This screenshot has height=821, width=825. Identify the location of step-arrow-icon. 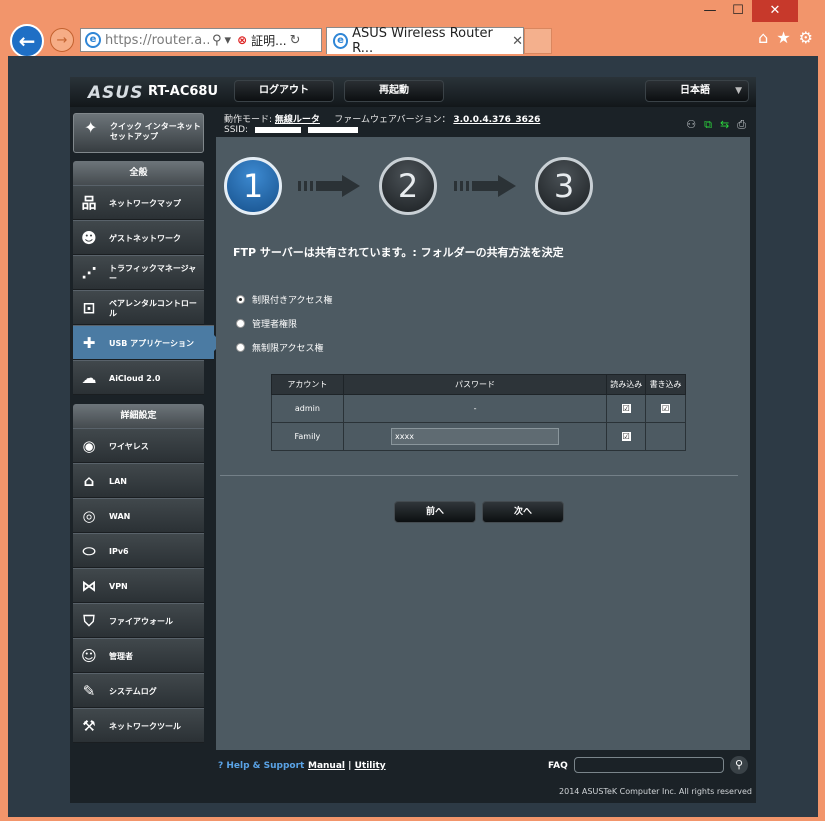
(329, 186).